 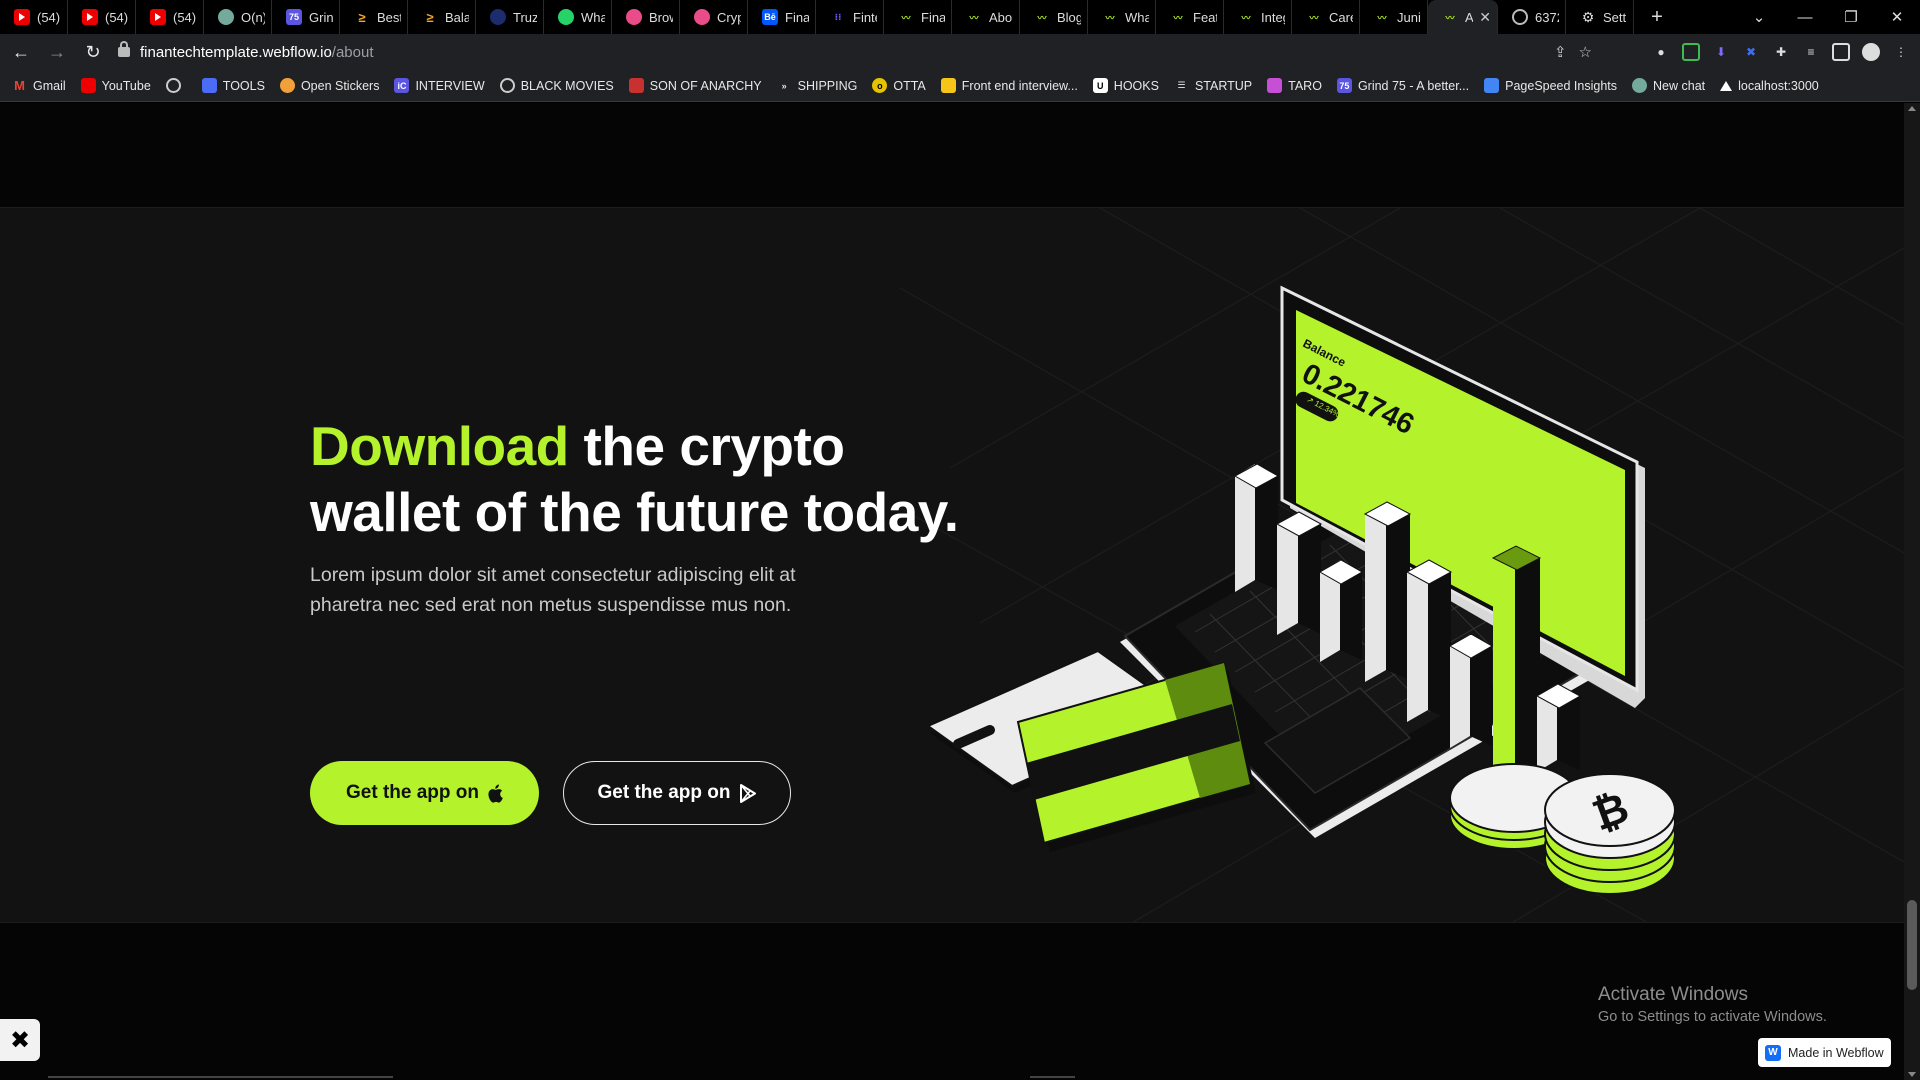 I want to click on browser-tab: 〰 Caree, so click(x=1326, y=17).